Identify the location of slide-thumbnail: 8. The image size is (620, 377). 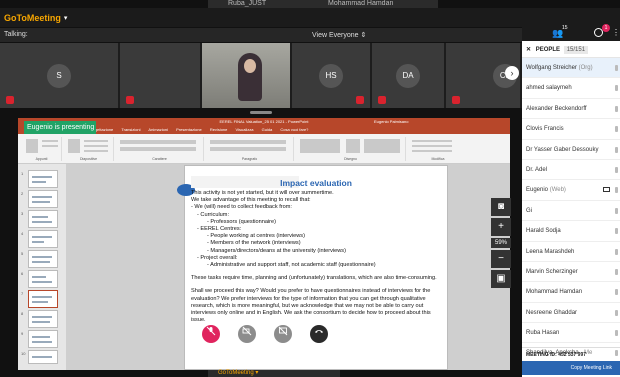
(39, 319).